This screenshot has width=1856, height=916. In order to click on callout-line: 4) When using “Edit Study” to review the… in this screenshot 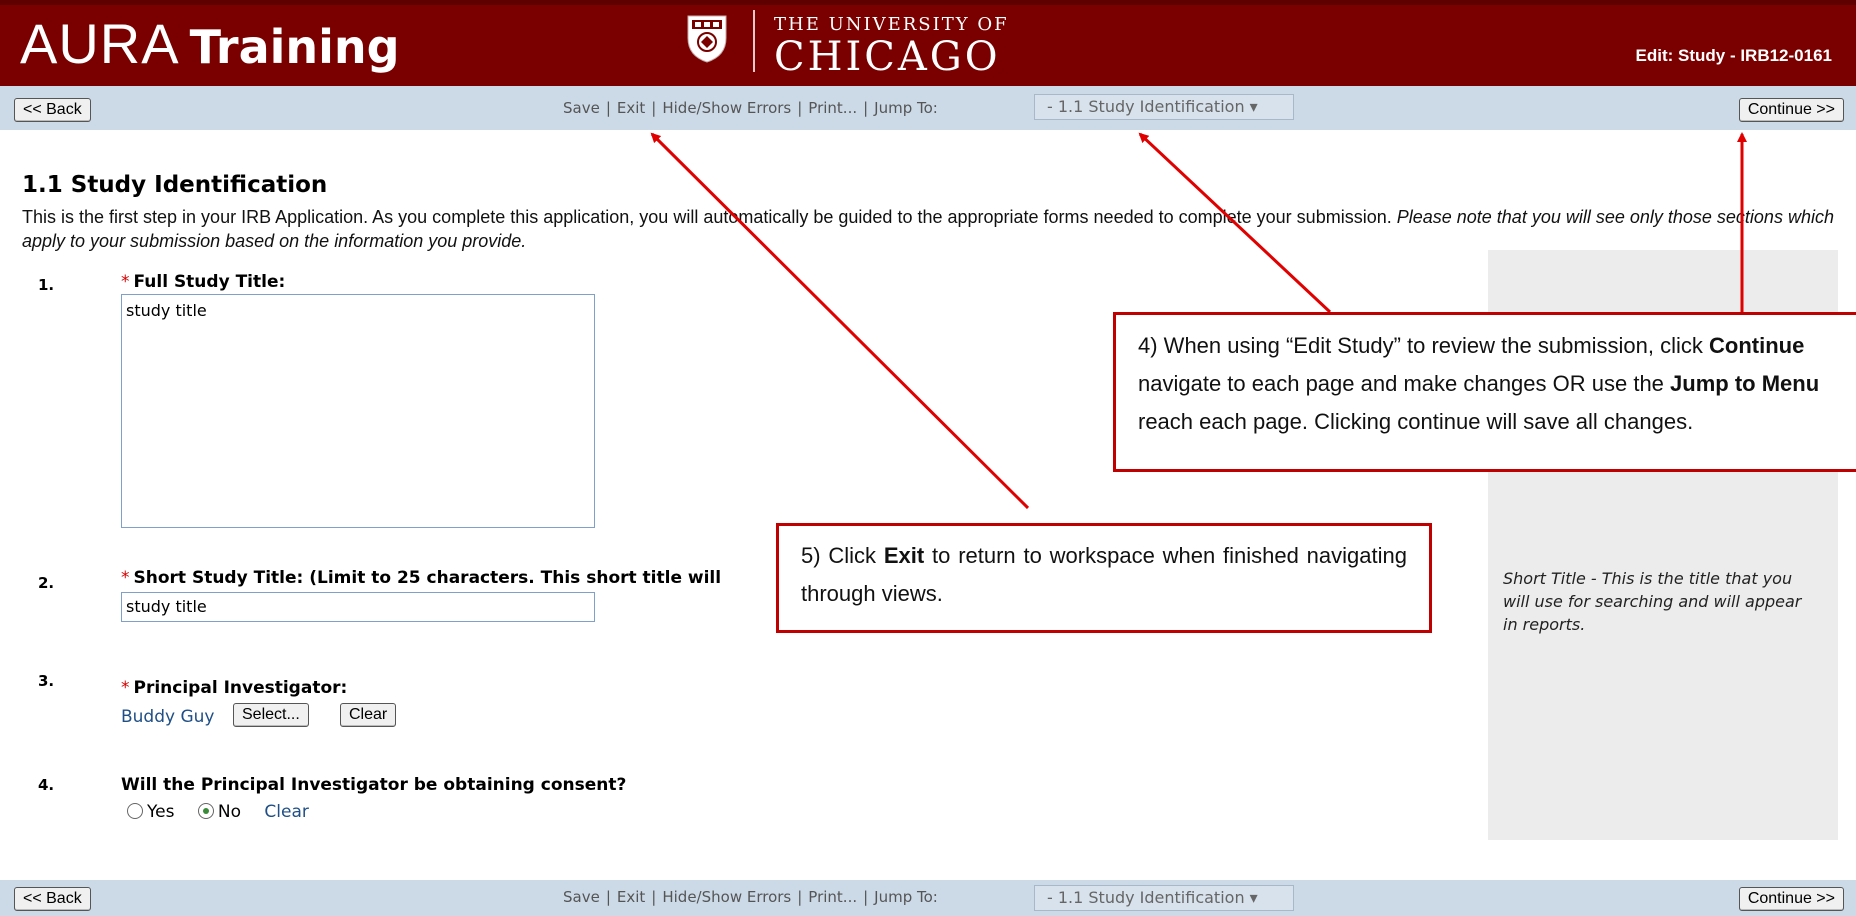, I will do `click(1497, 346)`.